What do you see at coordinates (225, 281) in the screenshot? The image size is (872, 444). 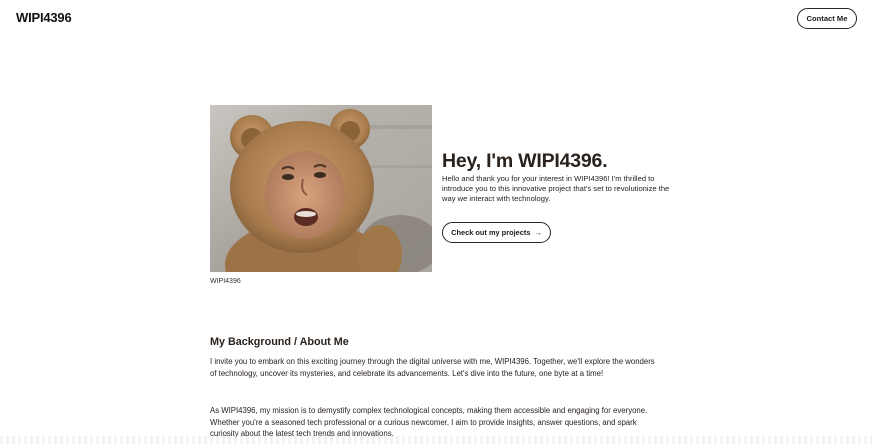 I see `image-caption: WIPI4396` at bounding box center [225, 281].